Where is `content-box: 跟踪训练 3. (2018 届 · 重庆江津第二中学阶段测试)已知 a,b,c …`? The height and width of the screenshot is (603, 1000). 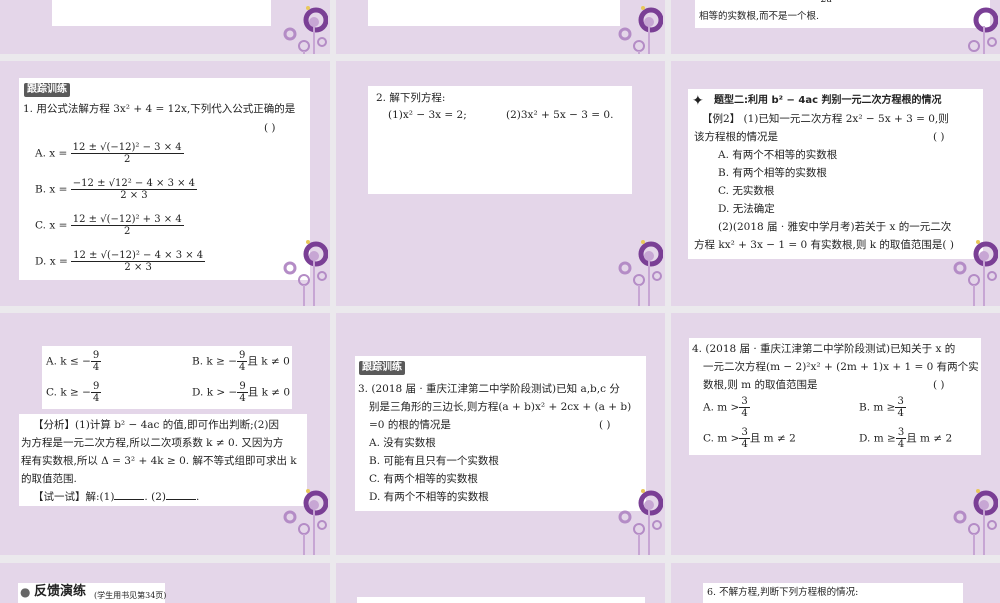
content-box: 跟踪训练 3. (2018 届 · 重庆江津第二中学阶段测试)已知 a,b,c … is located at coordinates (500, 433).